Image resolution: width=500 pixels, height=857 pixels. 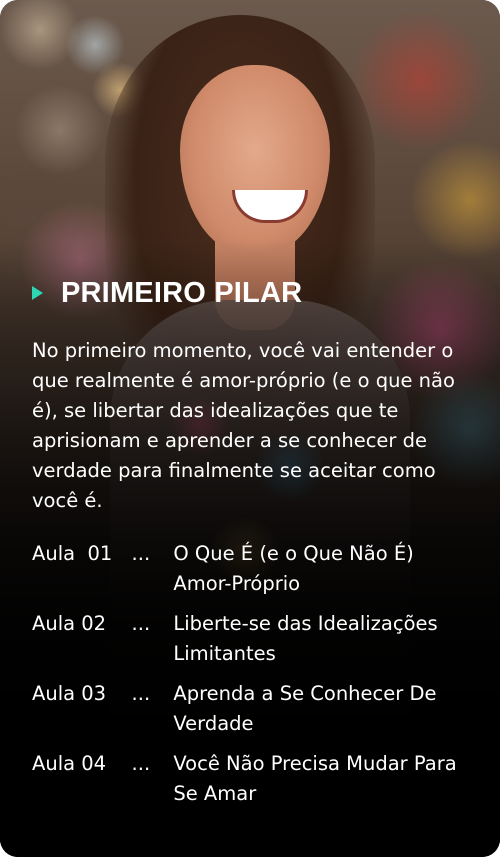 I want to click on lesson-title: Liberte-se das Idealizações Limitantes, so click(x=305, y=638).